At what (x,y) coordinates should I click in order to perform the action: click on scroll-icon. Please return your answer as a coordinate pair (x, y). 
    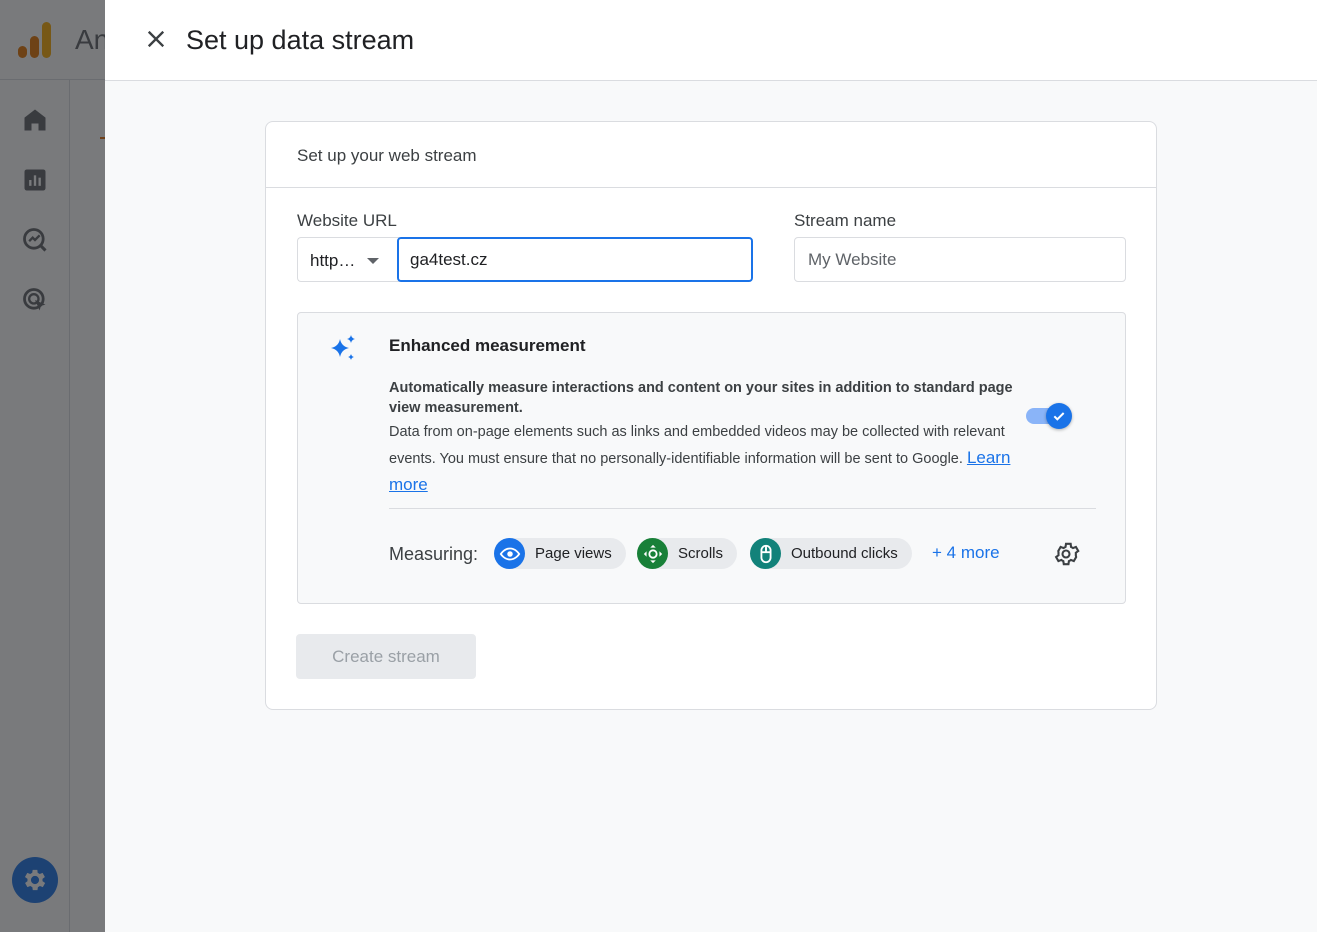
    Looking at the image, I should click on (652, 553).